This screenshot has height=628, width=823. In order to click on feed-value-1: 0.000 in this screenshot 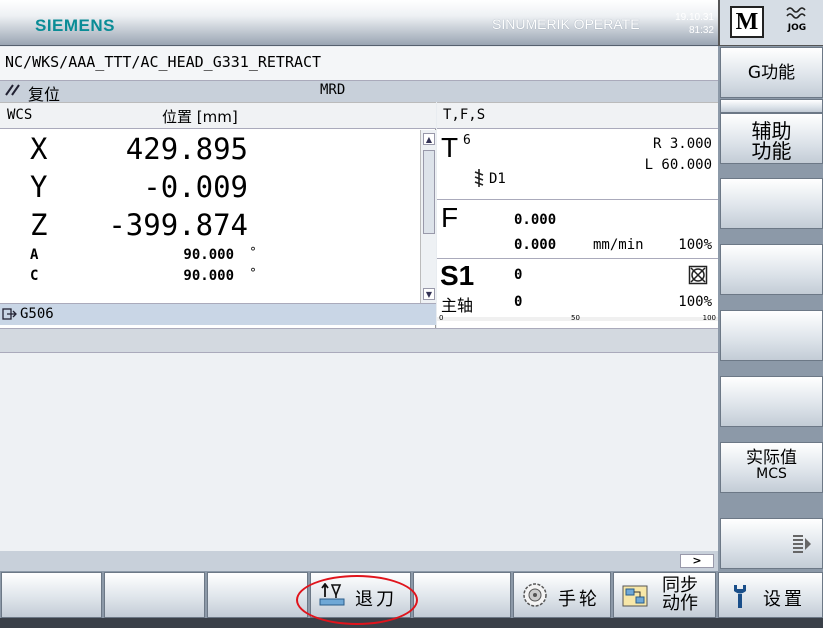, I will do `click(535, 220)`.